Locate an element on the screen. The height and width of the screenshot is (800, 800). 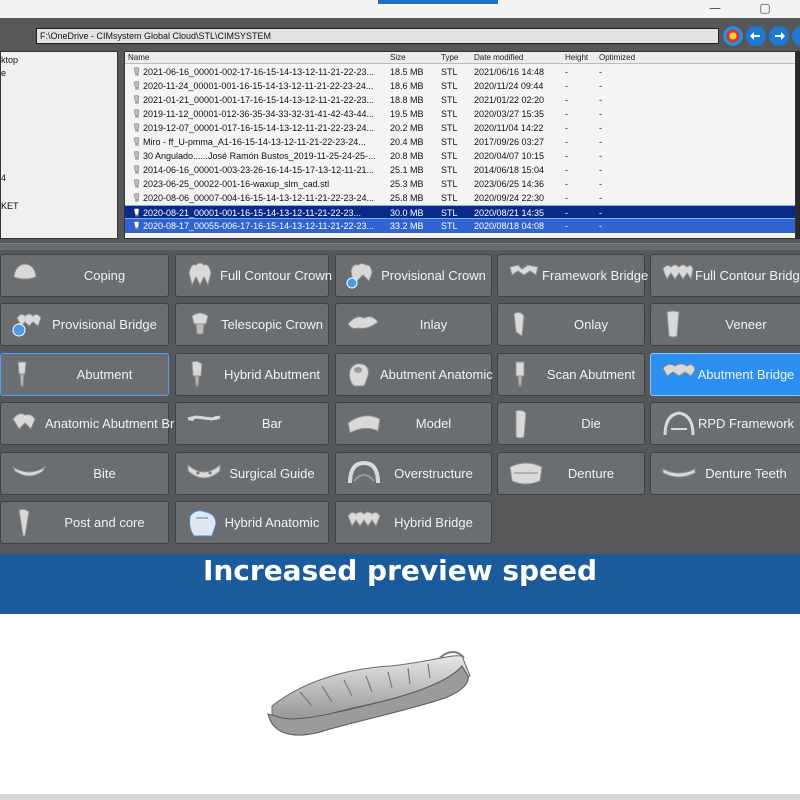
category-button-provisional-bridge: Provisional Bridge is located at coordinates (84, 324).